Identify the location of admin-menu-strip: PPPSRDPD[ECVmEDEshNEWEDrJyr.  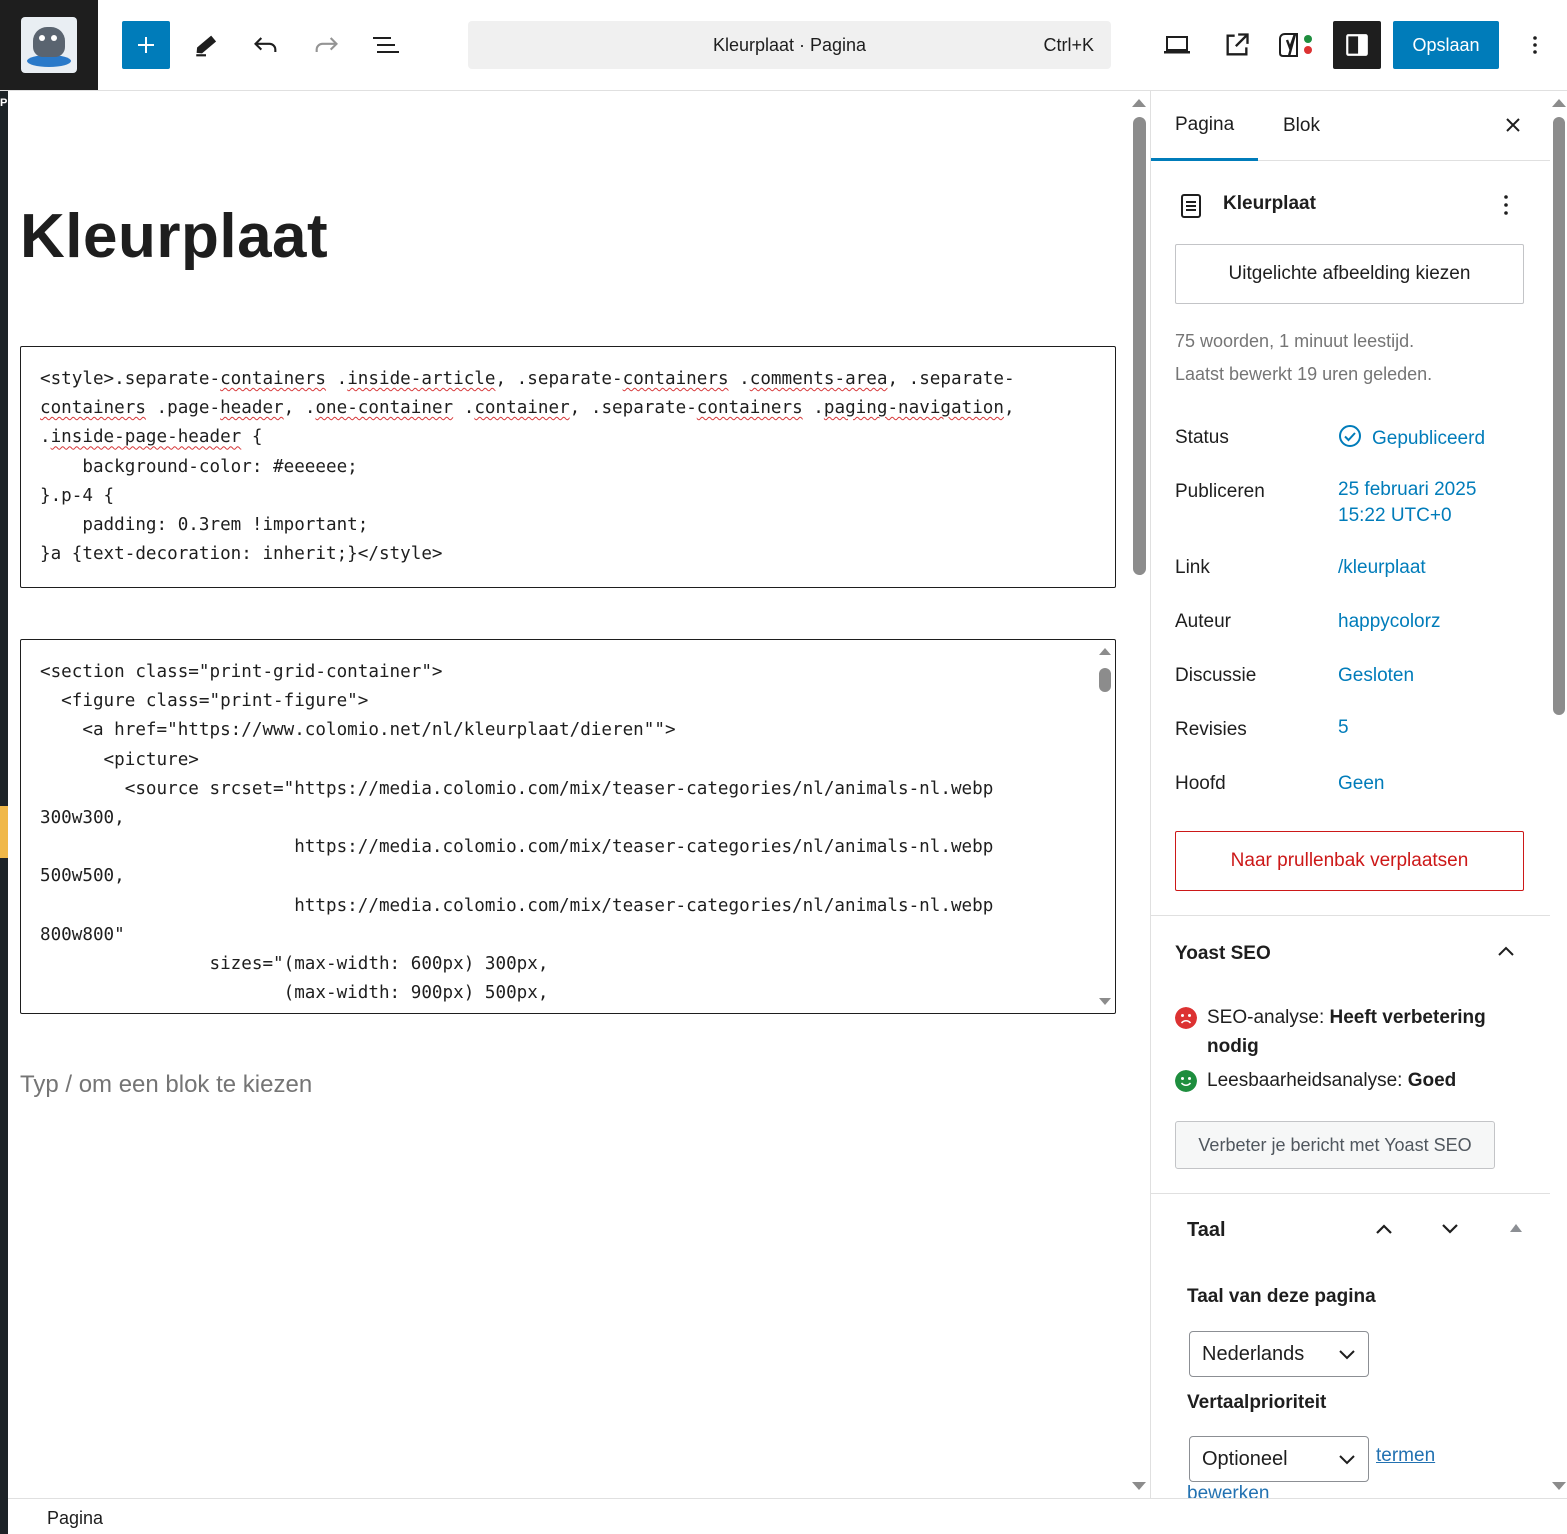
(4, 812).